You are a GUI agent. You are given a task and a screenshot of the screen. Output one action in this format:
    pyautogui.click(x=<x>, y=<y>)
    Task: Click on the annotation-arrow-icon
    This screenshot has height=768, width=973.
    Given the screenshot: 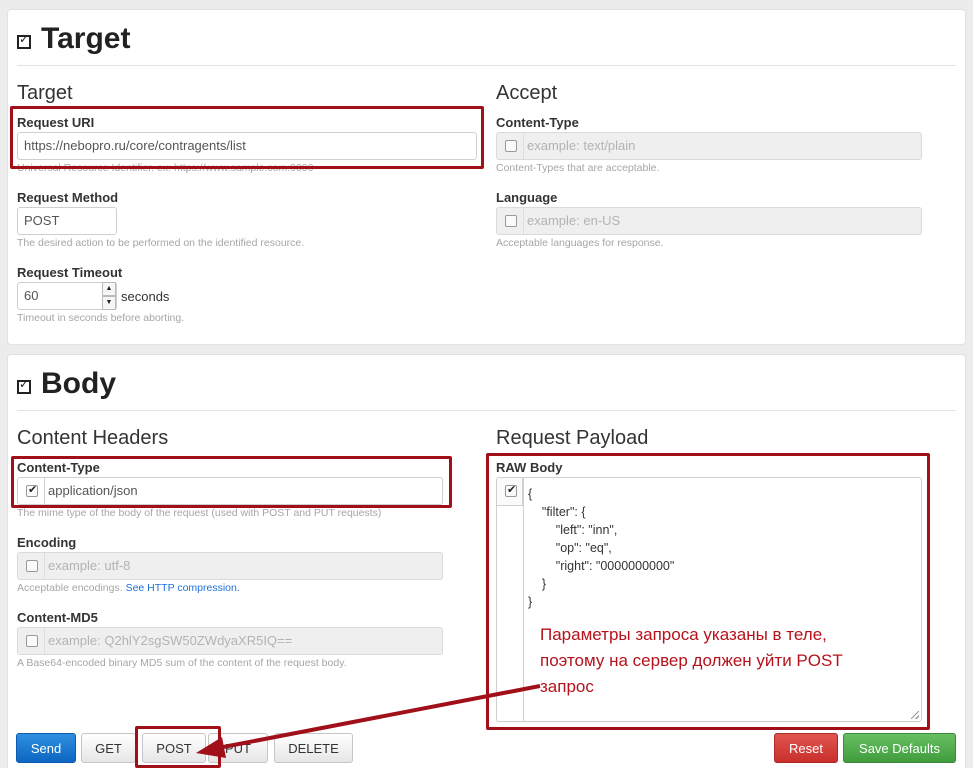 What is the action you would take?
    pyautogui.click(x=368, y=721)
    